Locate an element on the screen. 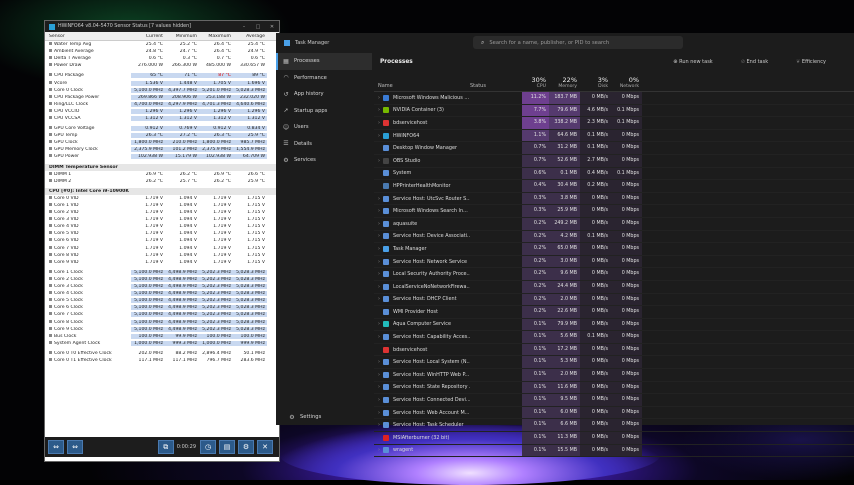  sensor-row: CPU VCCSA1.312 V1.312 V1.312 V1.312 V0 is located at coordinates (162, 118).